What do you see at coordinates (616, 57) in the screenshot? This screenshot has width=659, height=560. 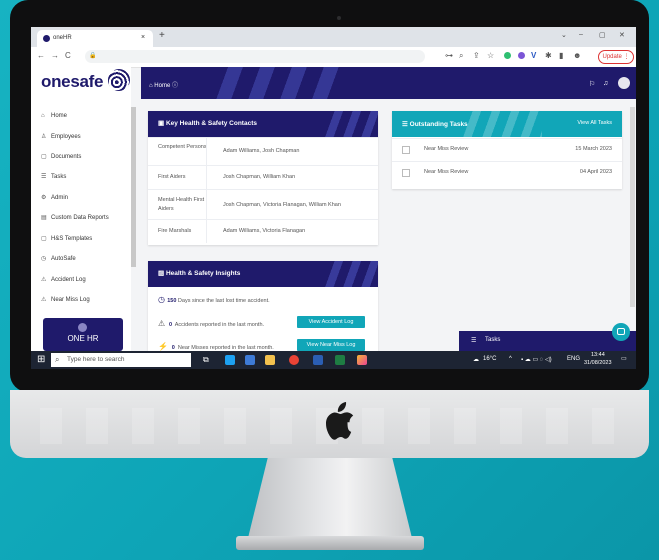 I see `update-button: Update ⋮` at bounding box center [616, 57].